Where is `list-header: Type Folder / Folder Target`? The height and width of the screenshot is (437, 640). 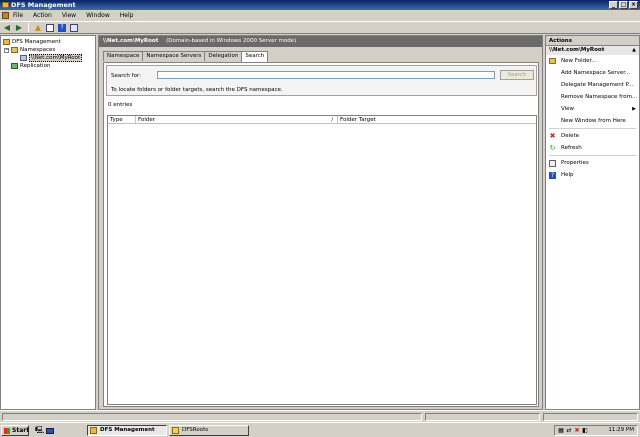
list-header: Type Folder / Folder Target is located at coordinates (322, 120).